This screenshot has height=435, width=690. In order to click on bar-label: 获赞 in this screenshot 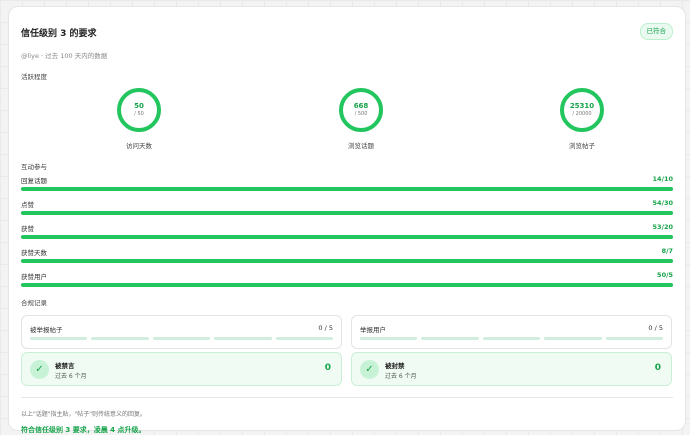, I will do `click(27, 229)`.